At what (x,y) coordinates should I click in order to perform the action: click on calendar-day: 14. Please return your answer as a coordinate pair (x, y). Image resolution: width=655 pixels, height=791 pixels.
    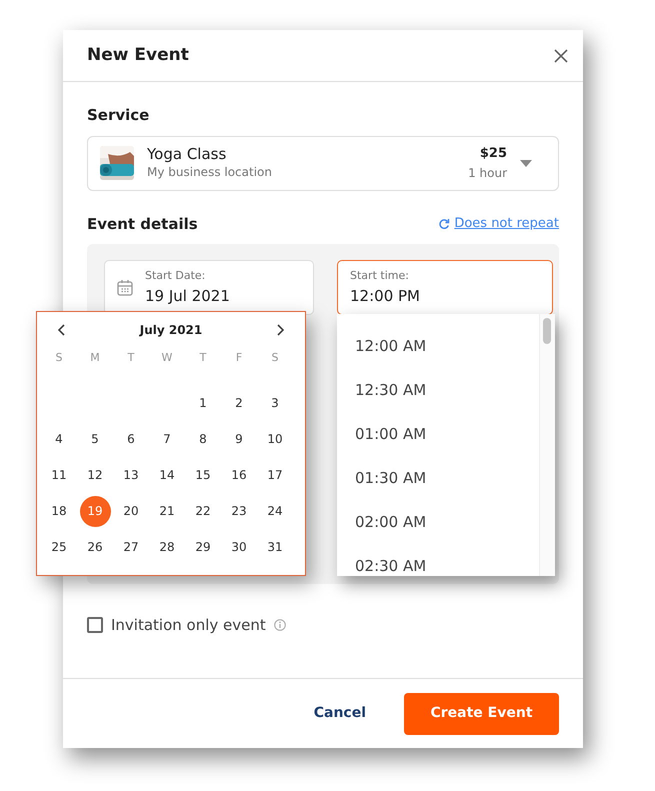
    Looking at the image, I should click on (167, 475).